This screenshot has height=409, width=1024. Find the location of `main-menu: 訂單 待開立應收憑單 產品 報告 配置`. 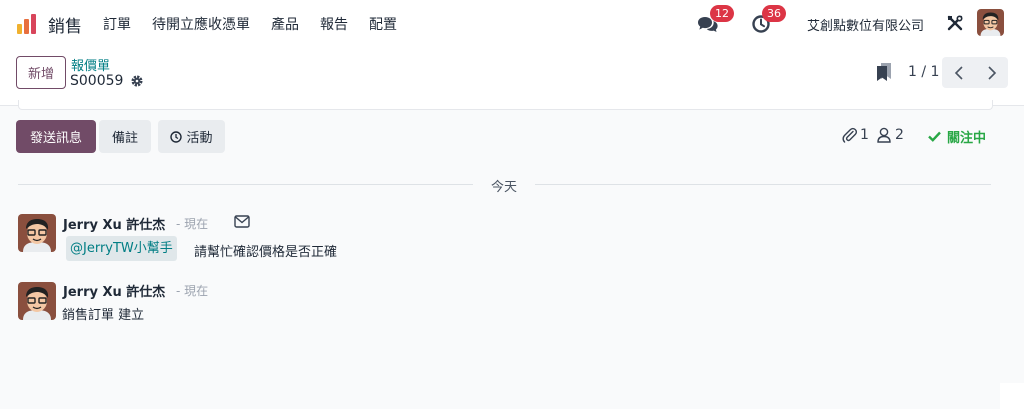

main-menu: 訂單 待開立應收憑單 產品 報告 配置 is located at coordinates (260, 24).